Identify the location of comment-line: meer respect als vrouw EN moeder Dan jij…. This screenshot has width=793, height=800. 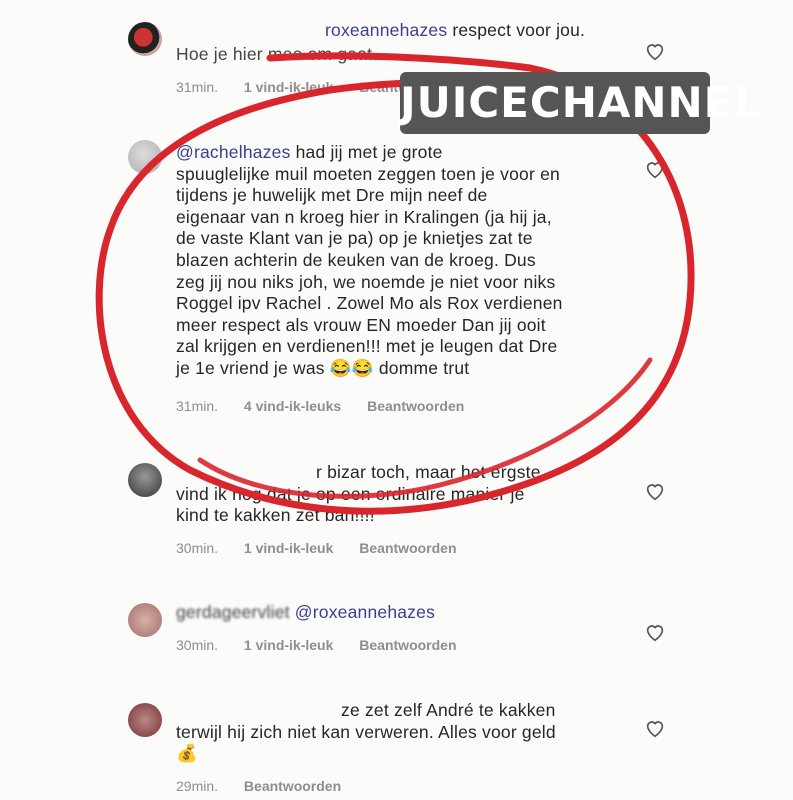
(361, 324).